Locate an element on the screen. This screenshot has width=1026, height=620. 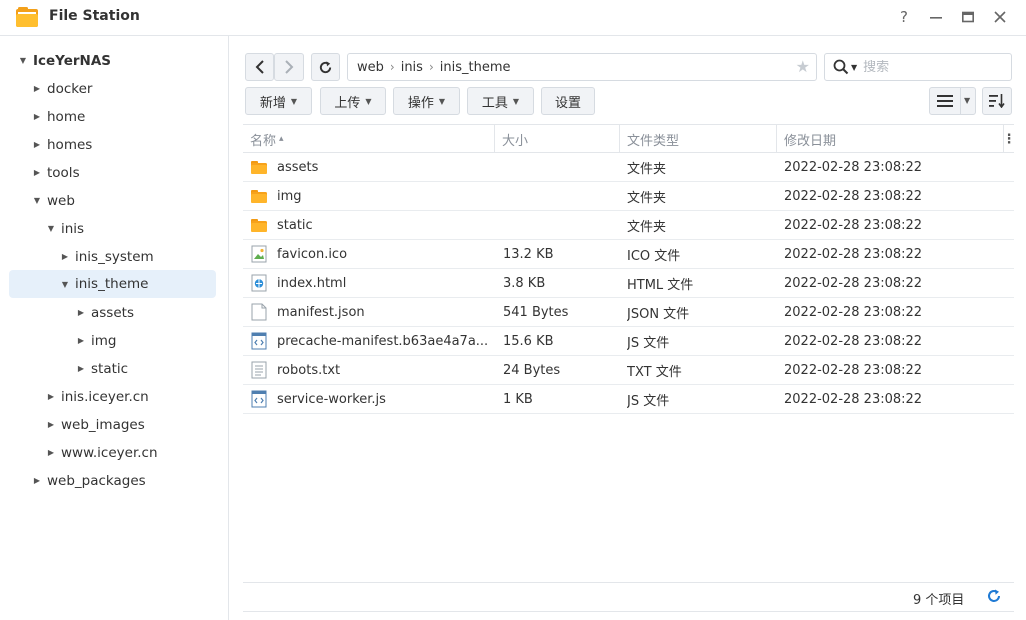
file-name-cell: manifest.json is located at coordinates (370, 312).